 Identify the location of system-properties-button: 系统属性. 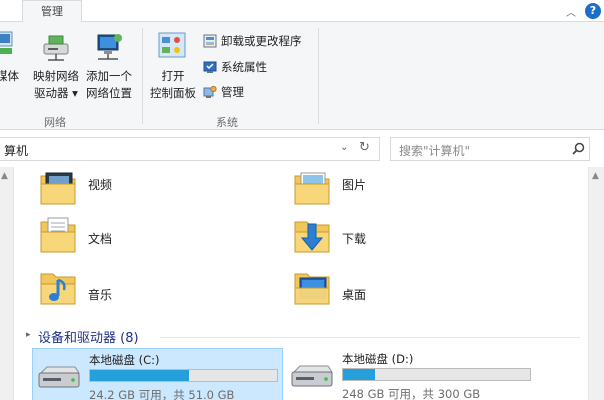
(235, 67).